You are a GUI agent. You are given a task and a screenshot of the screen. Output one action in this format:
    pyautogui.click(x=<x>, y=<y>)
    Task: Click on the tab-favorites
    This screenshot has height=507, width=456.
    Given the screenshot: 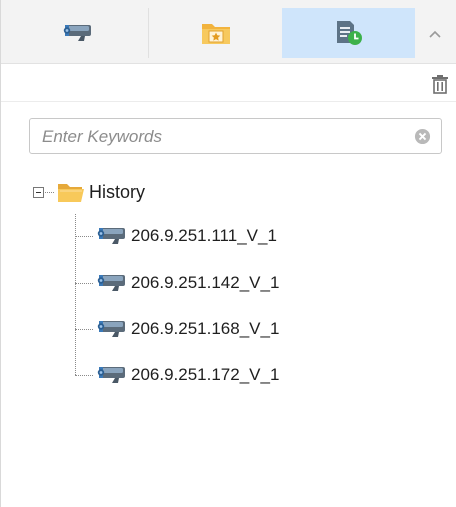 What is the action you would take?
    pyautogui.click(x=215, y=33)
    